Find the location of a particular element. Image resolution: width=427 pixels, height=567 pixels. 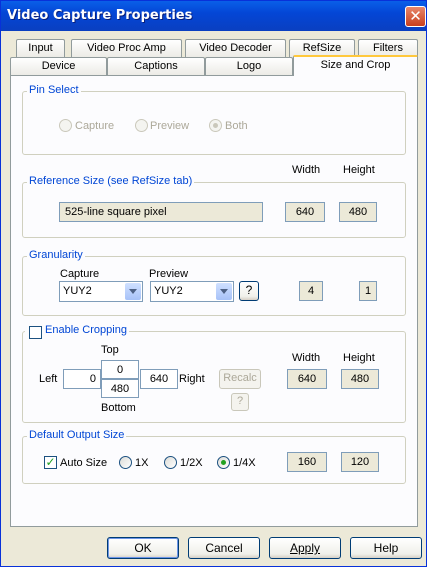

output-1x-label: 1X is located at coordinates (142, 463).